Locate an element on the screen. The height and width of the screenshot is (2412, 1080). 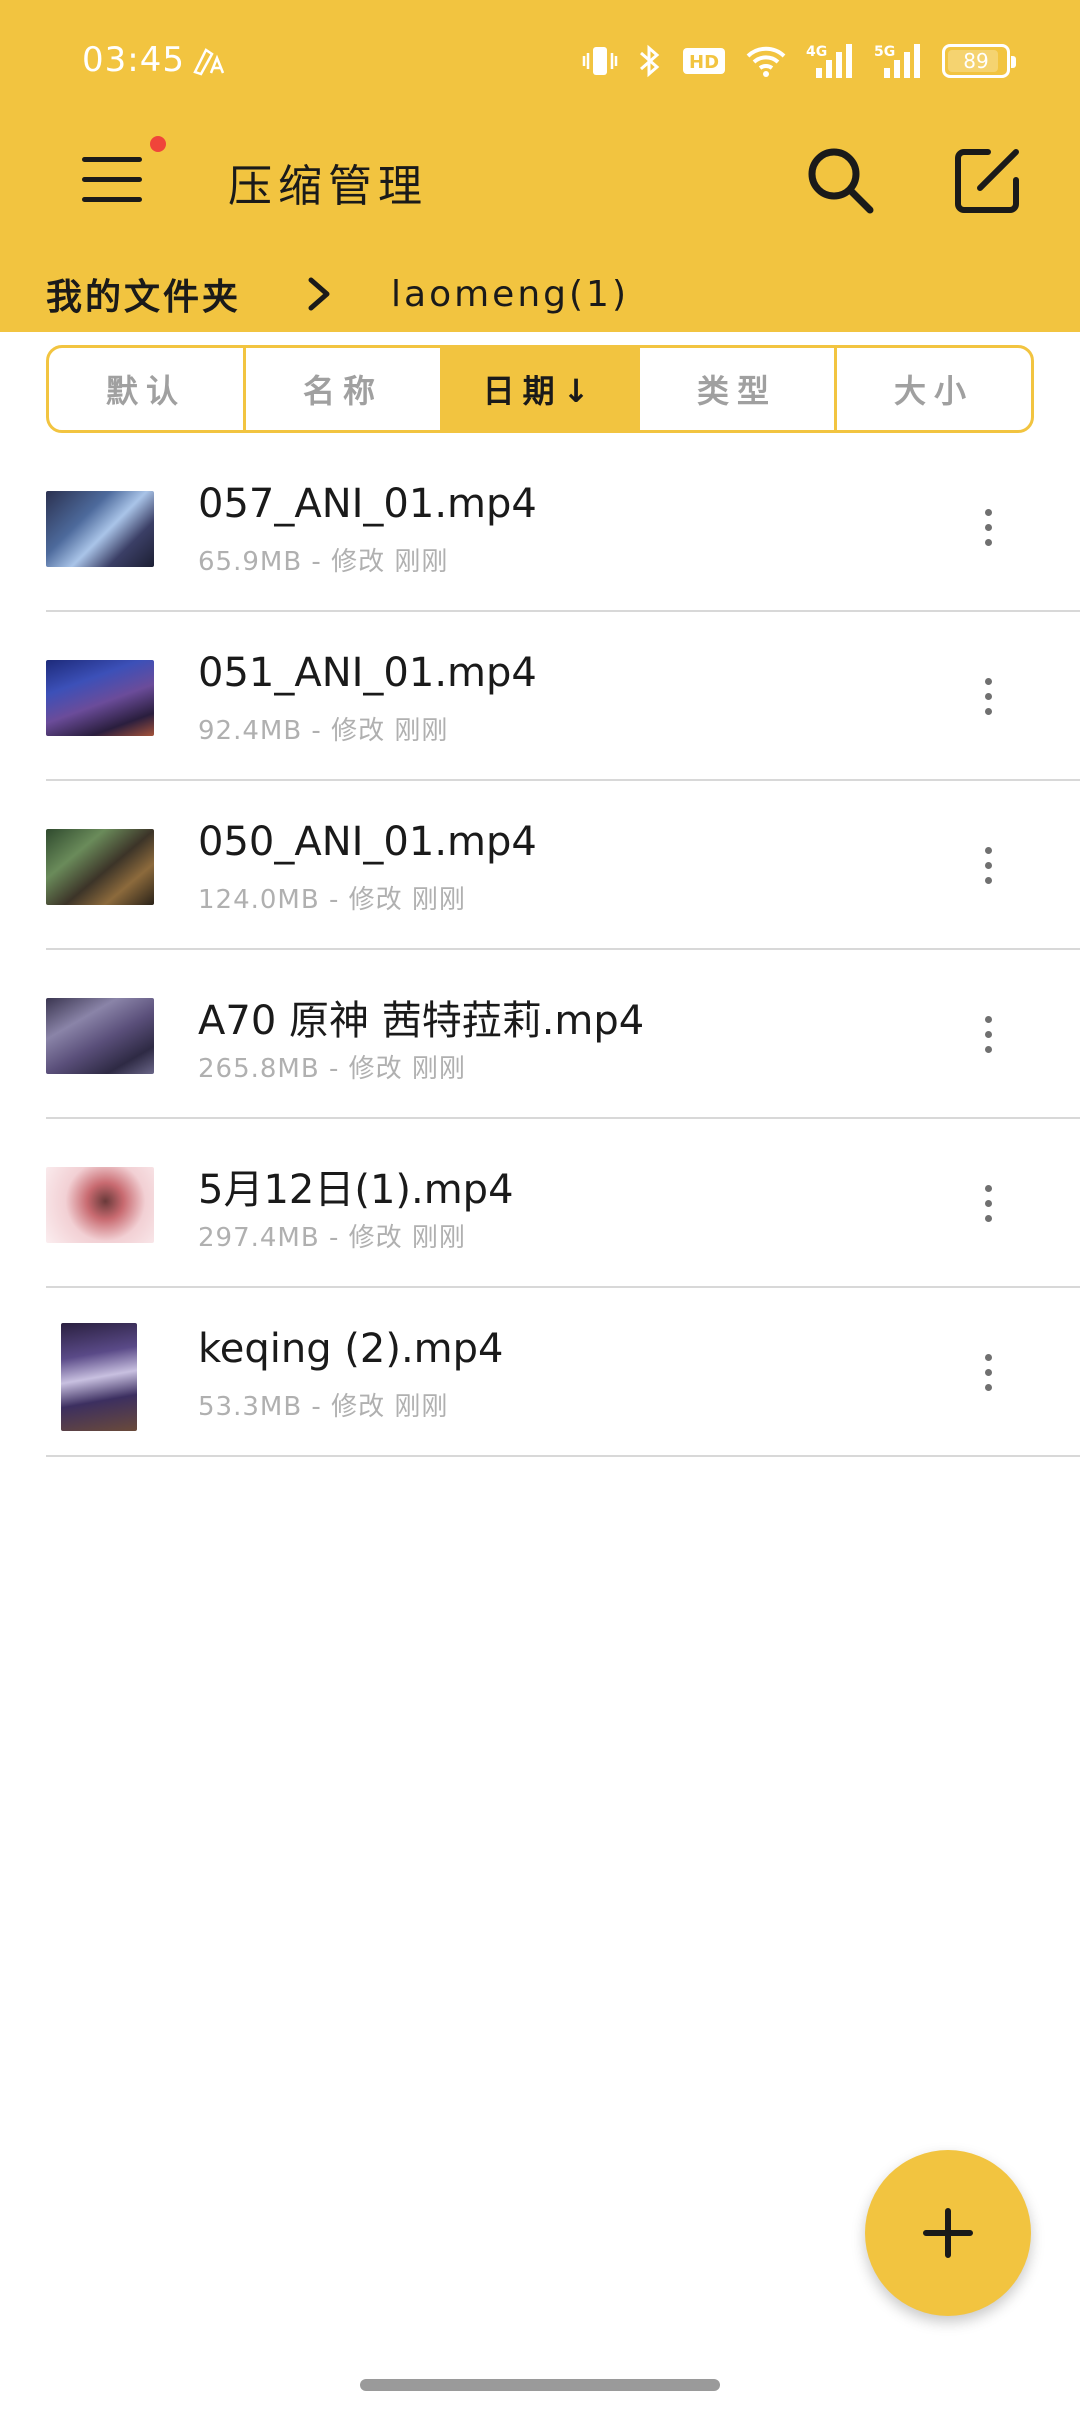
file-row: 057_ANI_01.mp4 65.9MB - 修改 刚刚 is located at coordinates (563, 527).